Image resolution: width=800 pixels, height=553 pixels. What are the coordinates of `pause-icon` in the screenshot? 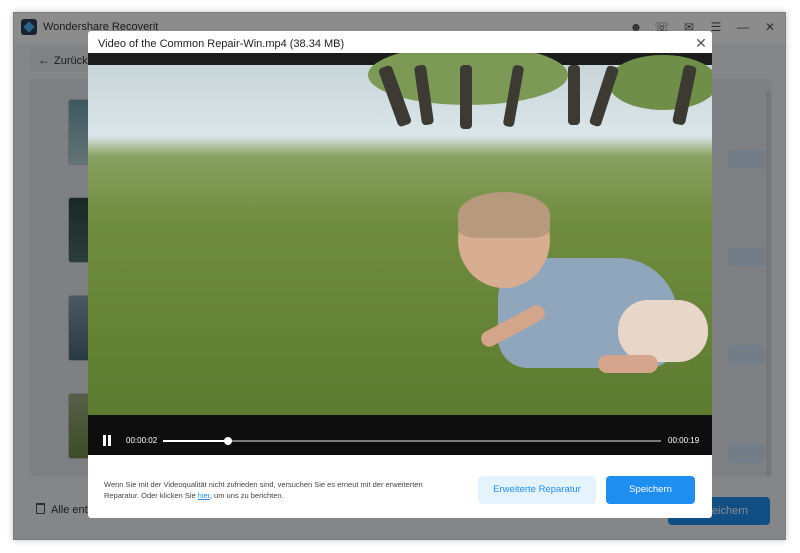 It's located at (107, 440).